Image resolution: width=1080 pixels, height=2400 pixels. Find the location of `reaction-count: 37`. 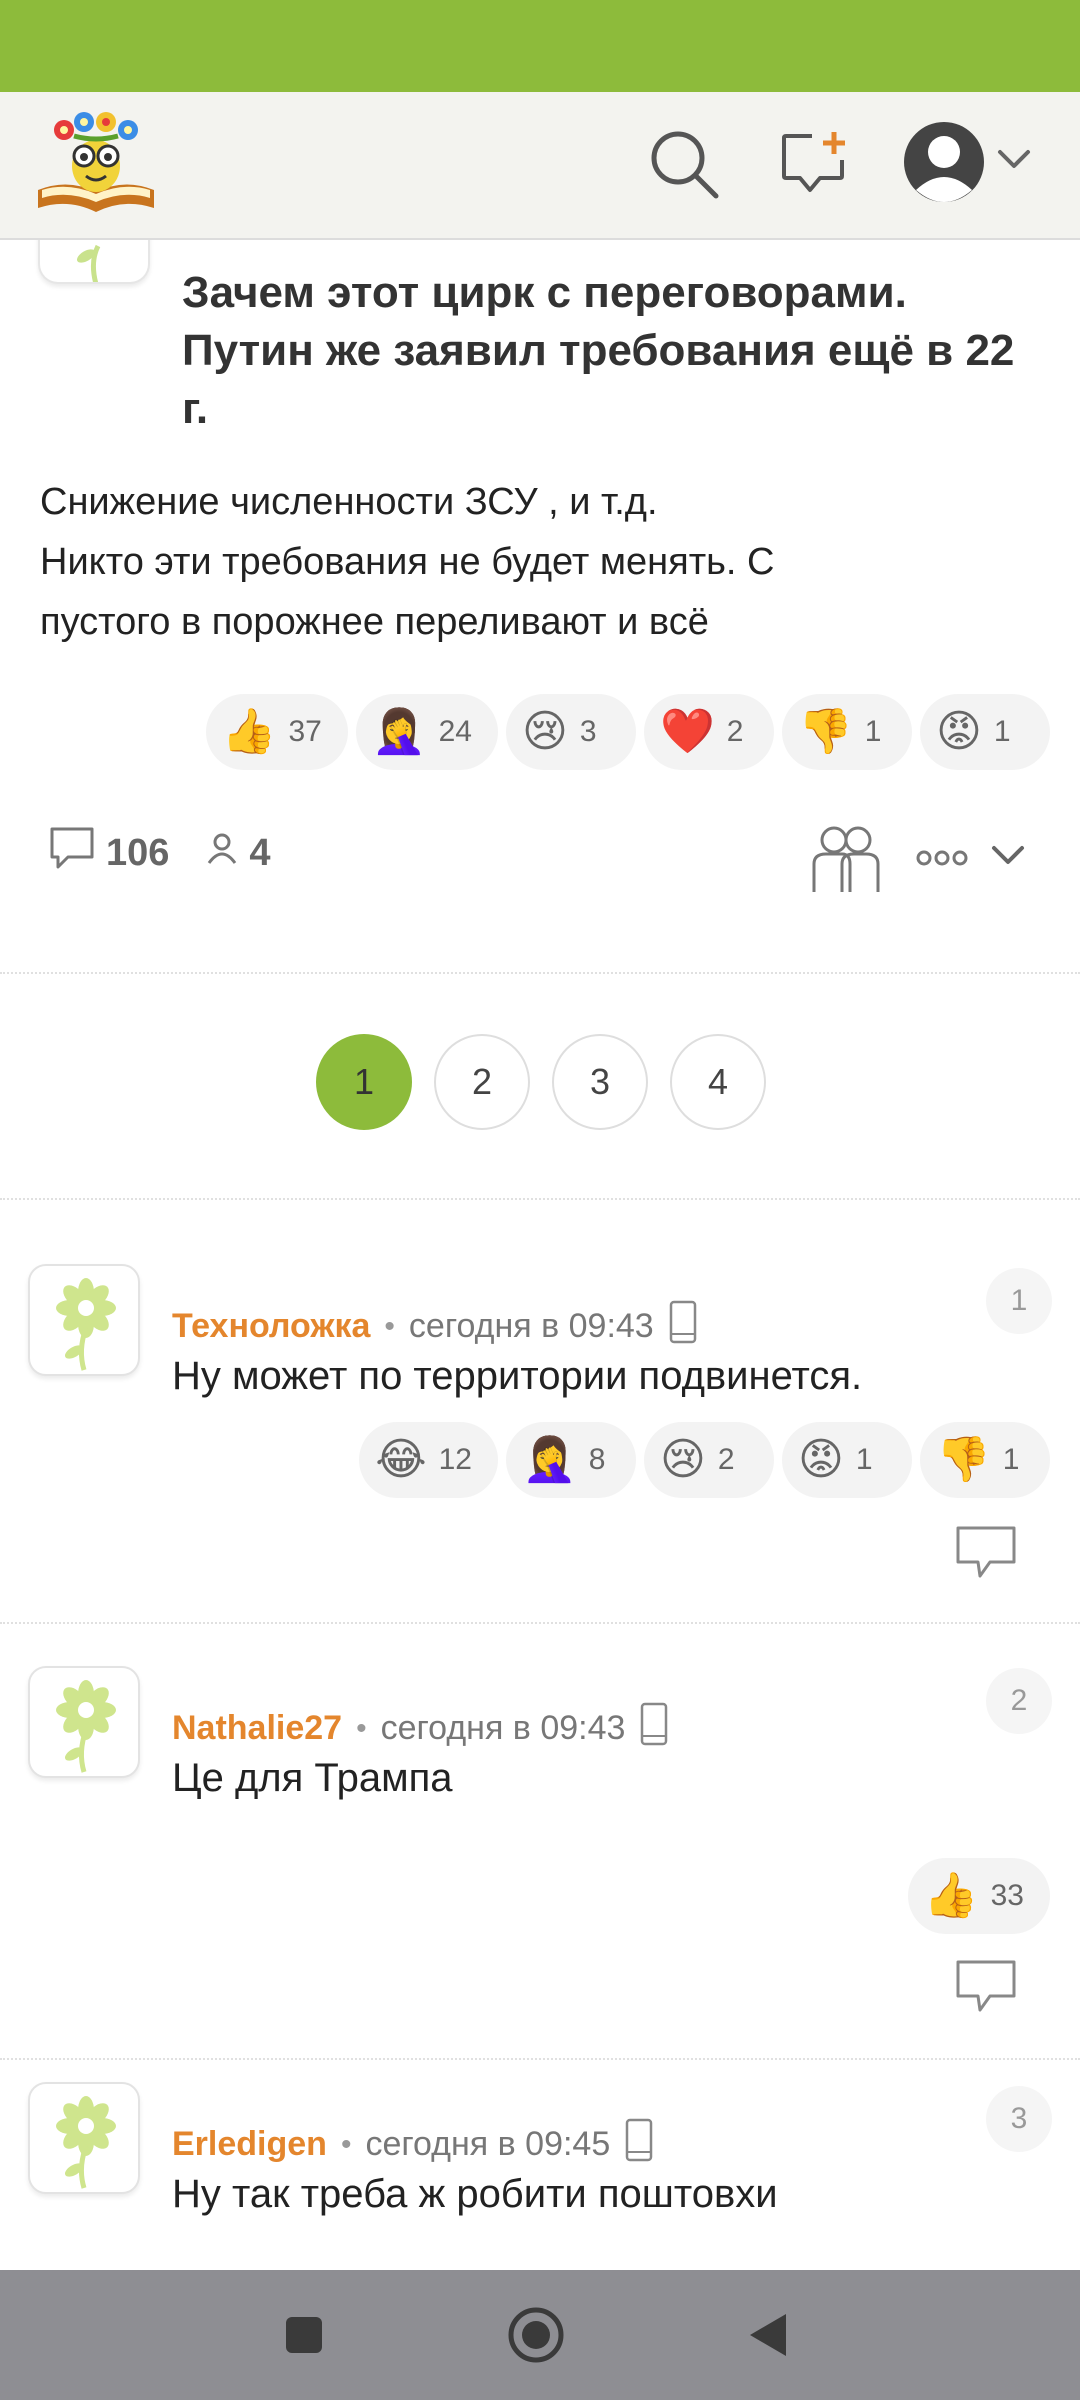

reaction-count: 37 is located at coordinates (305, 731).